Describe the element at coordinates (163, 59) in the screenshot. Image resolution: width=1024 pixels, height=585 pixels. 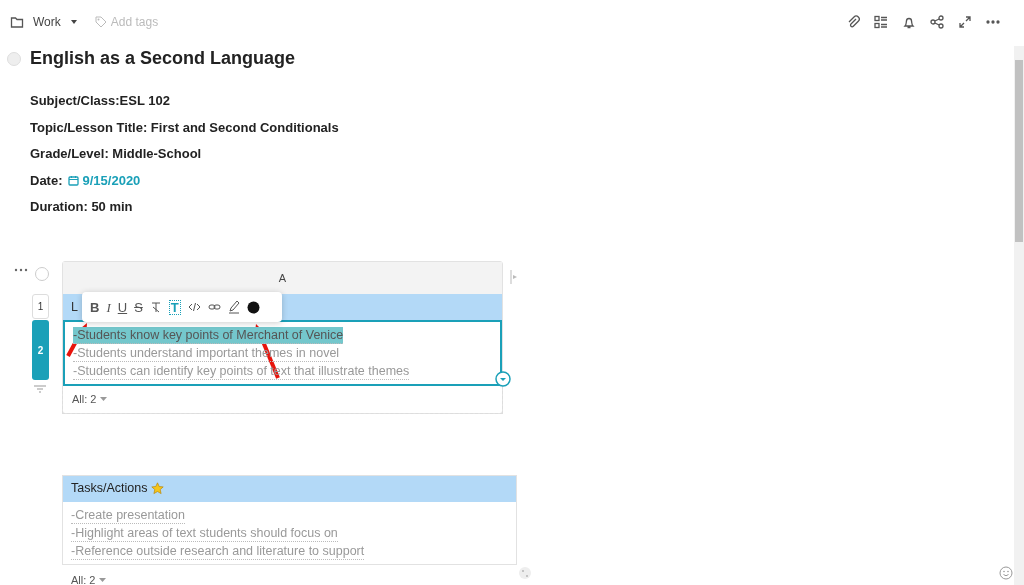
I see `document-title: English as a Second Language` at that location.